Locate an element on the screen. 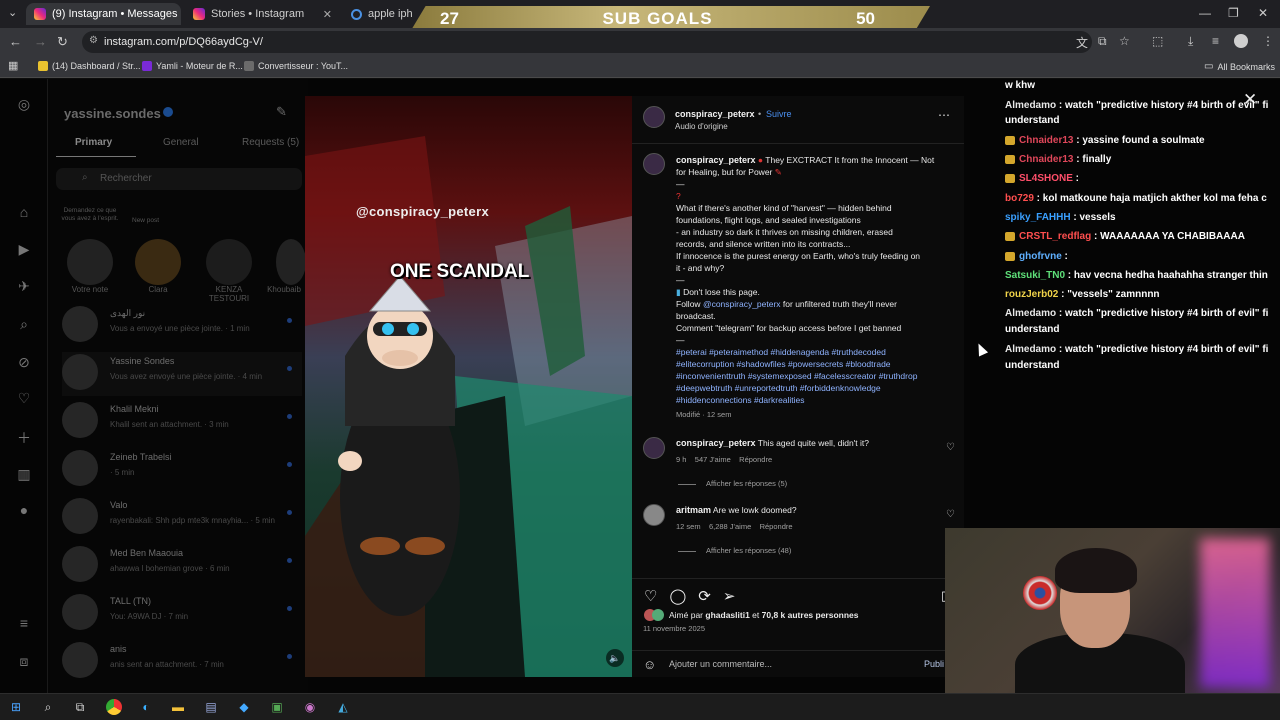 The height and width of the screenshot is (720, 1280). window-close-icon: ✕ is located at coordinates (1263, 13).